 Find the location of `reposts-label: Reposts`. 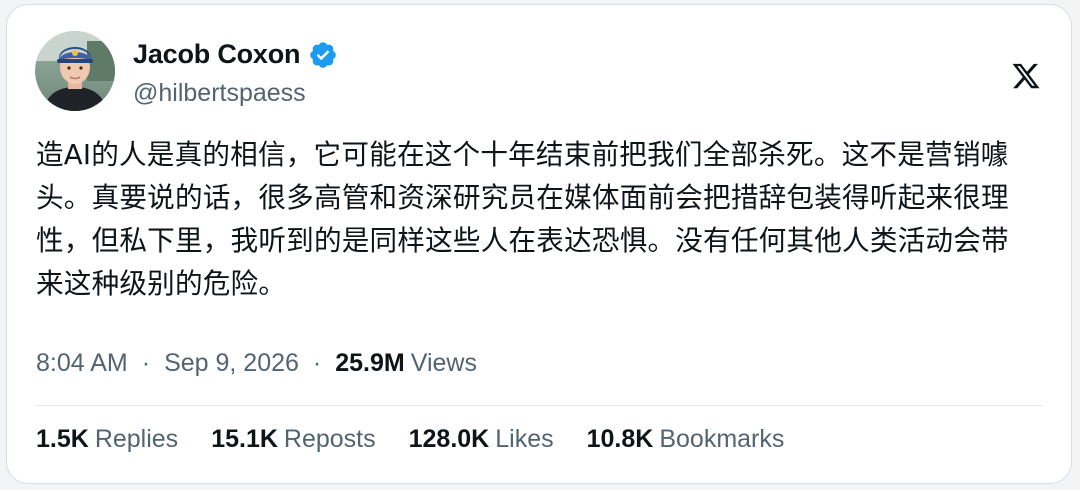

reposts-label: Reposts is located at coordinates (329, 439).